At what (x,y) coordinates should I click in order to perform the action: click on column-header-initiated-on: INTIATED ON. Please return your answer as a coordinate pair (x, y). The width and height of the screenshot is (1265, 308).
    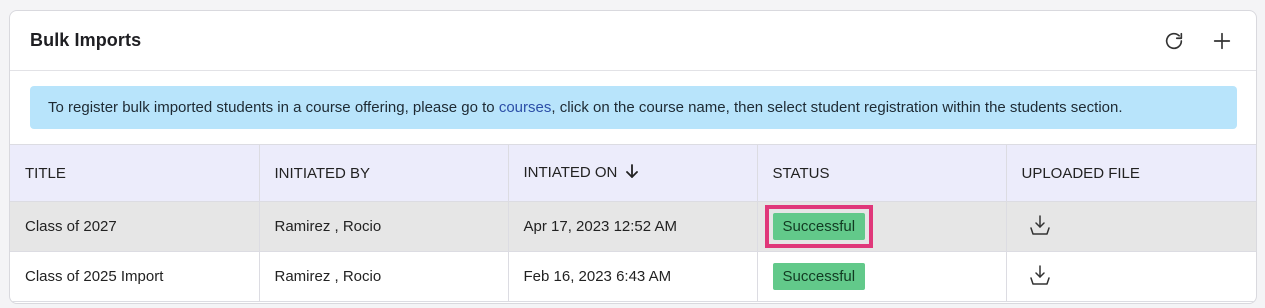
    Looking at the image, I should click on (633, 173).